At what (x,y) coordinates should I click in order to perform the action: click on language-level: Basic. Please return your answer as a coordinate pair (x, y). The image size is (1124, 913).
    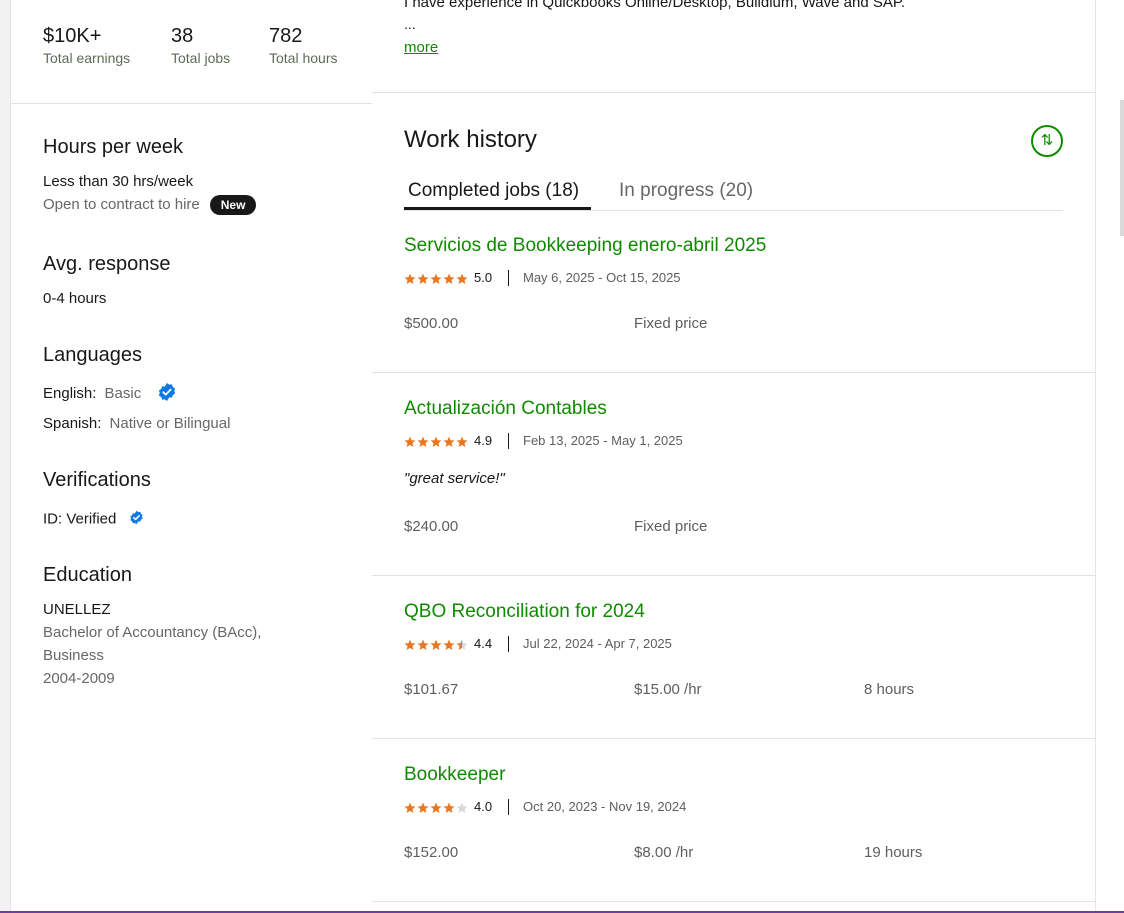
    Looking at the image, I should click on (123, 393).